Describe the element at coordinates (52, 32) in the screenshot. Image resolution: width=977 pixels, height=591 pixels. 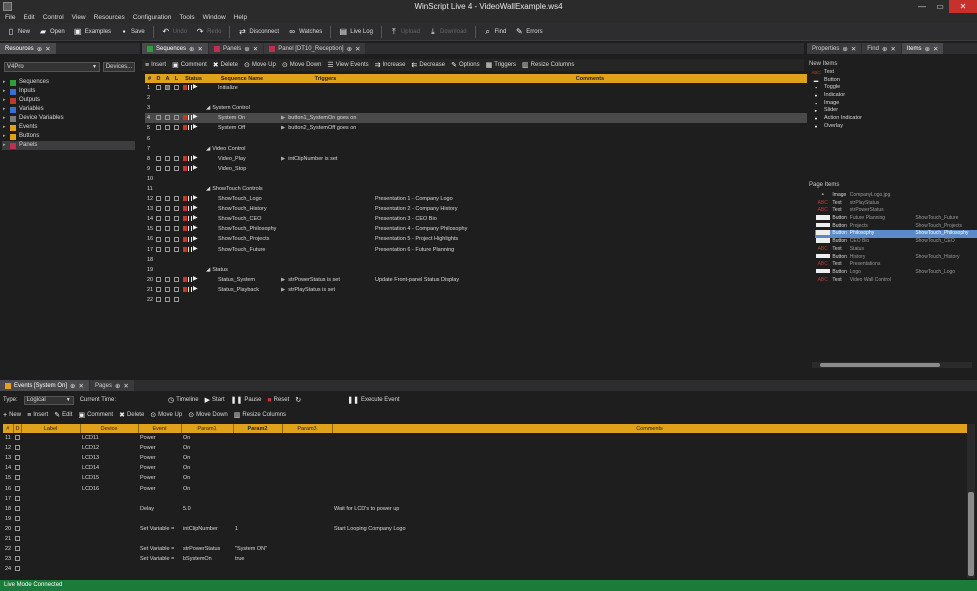
I see `open-button: ▰ Open` at that location.